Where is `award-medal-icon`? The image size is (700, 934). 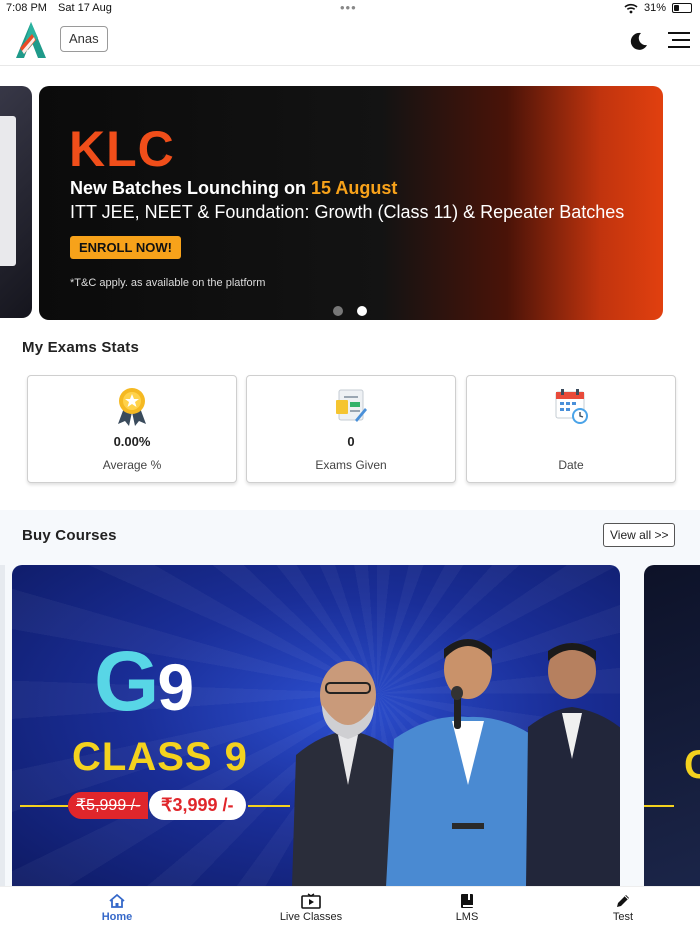
award-medal-icon is located at coordinates (132, 407).